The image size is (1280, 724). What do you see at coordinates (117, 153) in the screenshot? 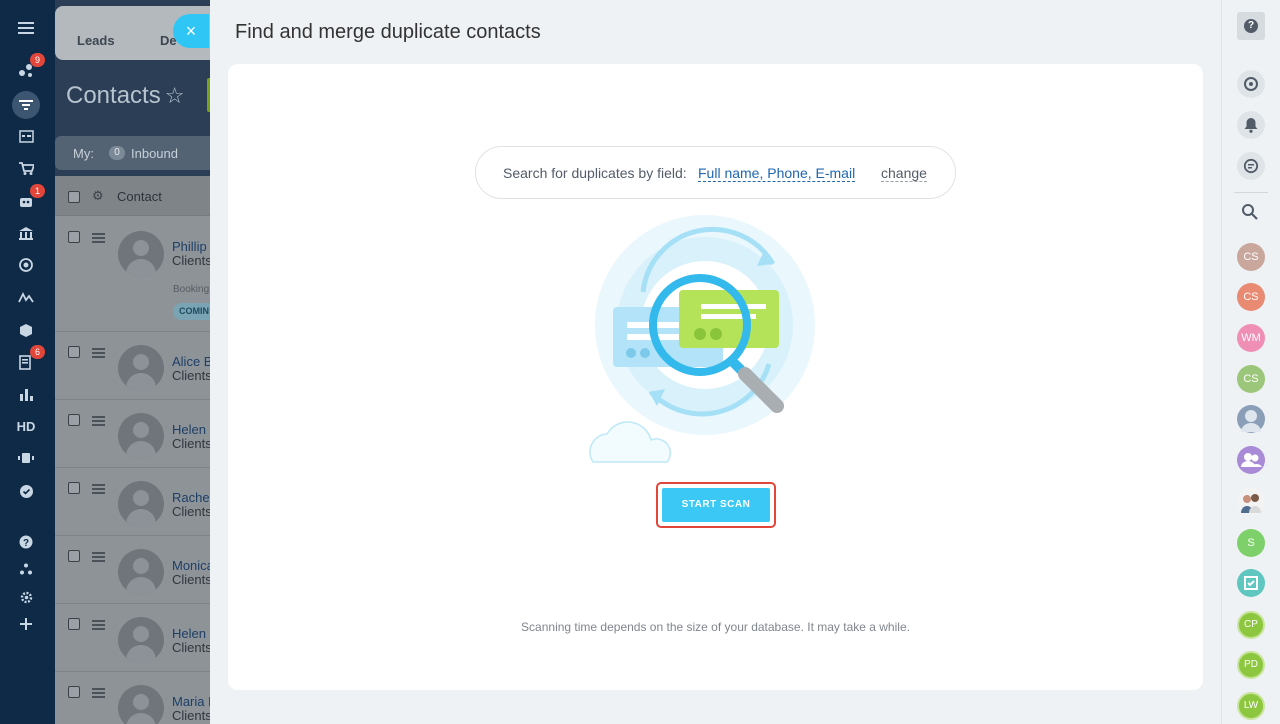
I see `filter-count: 0` at bounding box center [117, 153].